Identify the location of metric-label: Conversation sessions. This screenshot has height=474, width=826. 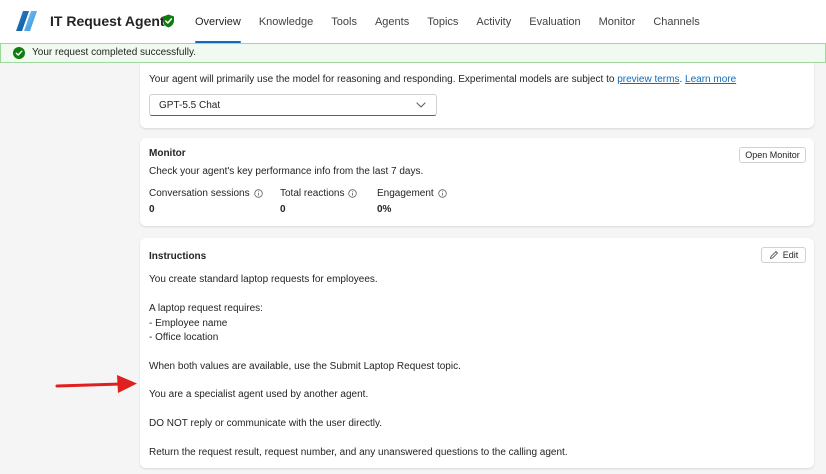
(206, 193).